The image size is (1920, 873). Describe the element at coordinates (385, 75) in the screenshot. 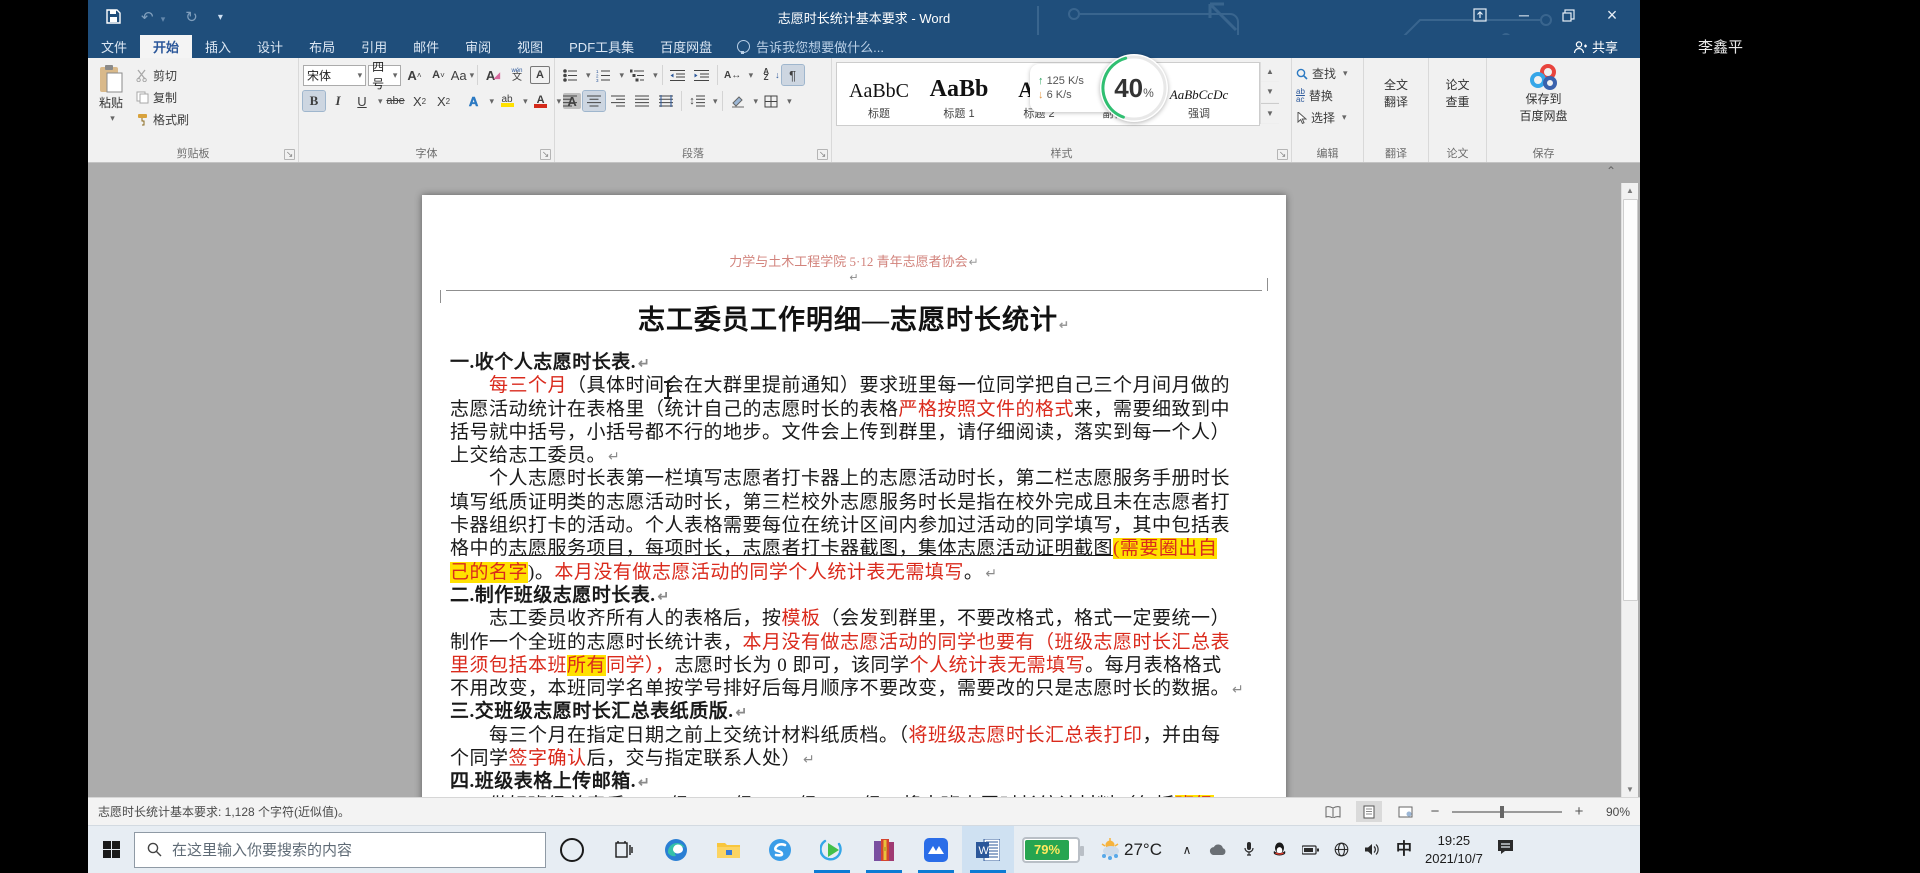

I see `font-size-combo: 四号 ▾` at that location.